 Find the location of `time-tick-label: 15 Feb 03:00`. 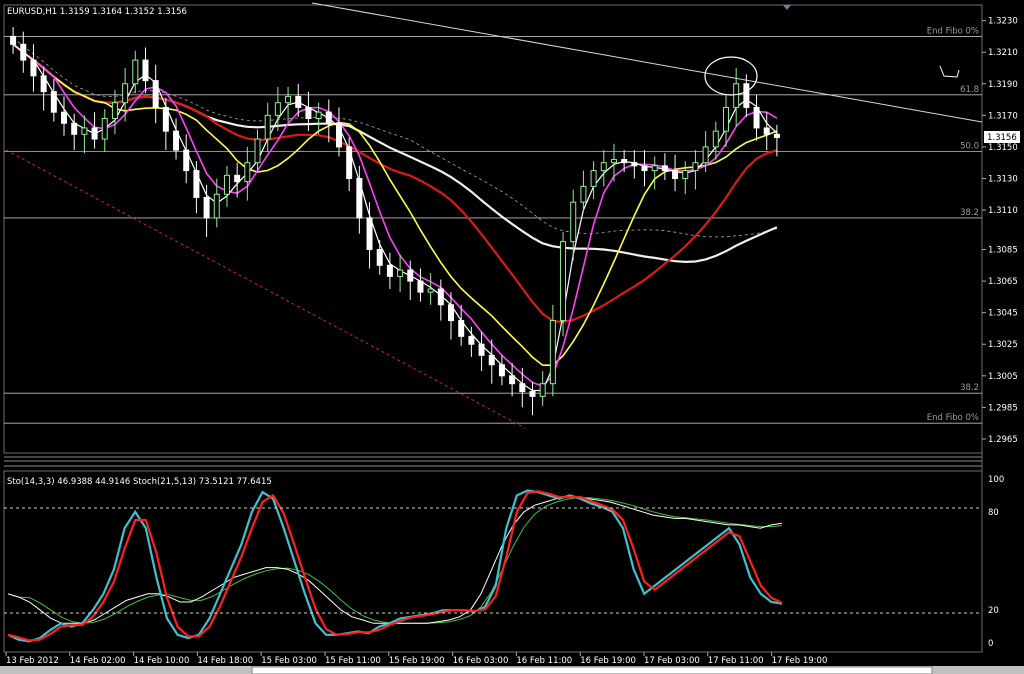

time-tick-label: 15 Feb 03:00 is located at coordinates (289, 661).